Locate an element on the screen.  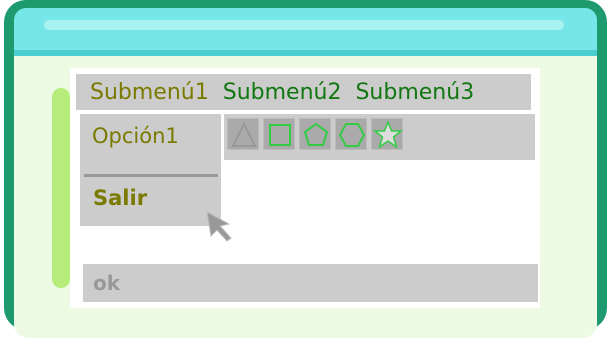
tool-pentagon is located at coordinates (315, 134).